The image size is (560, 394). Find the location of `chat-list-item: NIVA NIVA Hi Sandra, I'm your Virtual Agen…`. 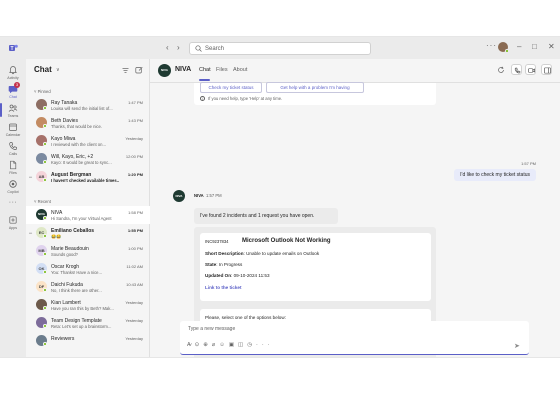

chat-list-item: NIVA NIVA Hi Sandra, I'm your Virtual Agen… is located at coordinates (88, 215).